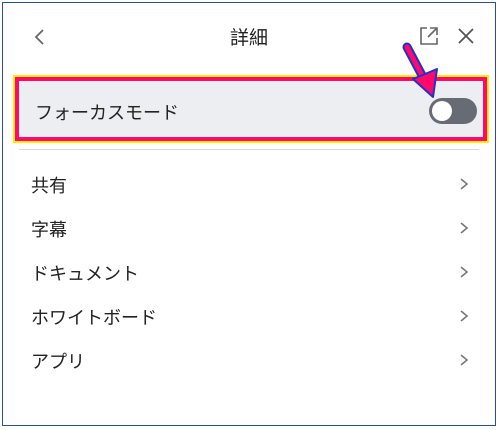 Image resolution: width=500 pixels, height=430 pixels. I want to click on menu-item-label: アプリ, so click(58, 362).